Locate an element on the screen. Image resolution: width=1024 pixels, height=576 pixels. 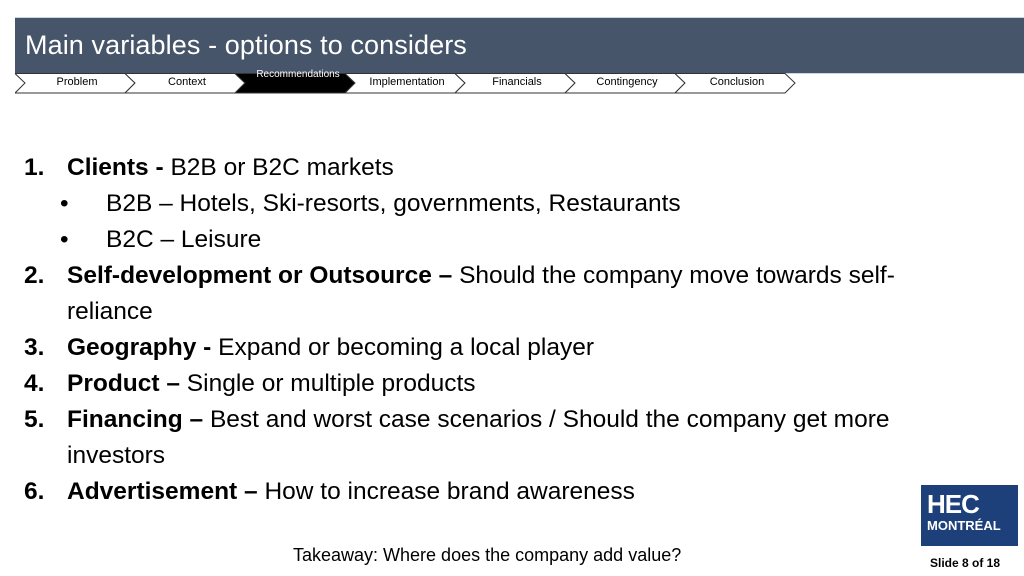
item-heading: Self-development or Outsource – is located at coordinates (260, 275).